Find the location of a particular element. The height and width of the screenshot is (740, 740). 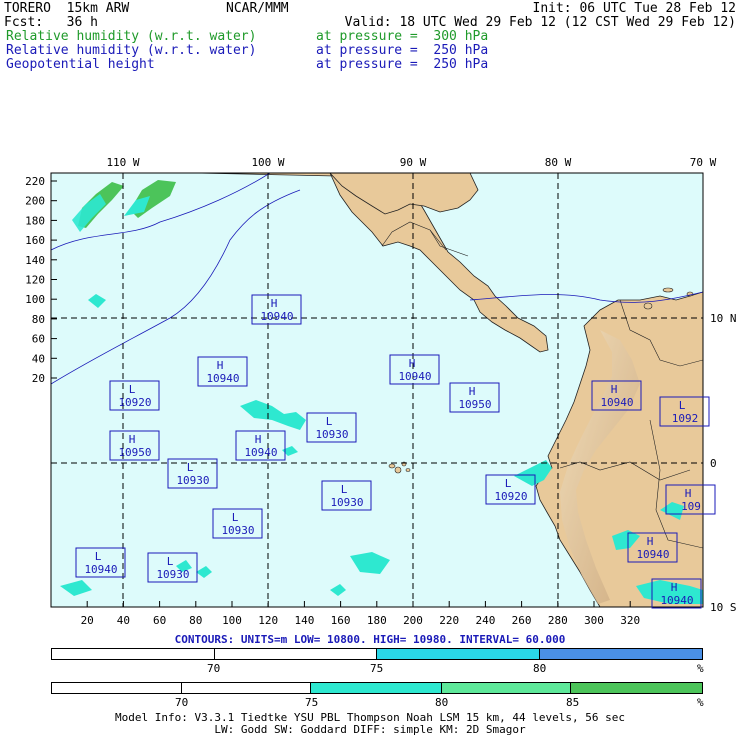

forecast-hour: Fcst: 36 h is located at coordinates (51, 22).